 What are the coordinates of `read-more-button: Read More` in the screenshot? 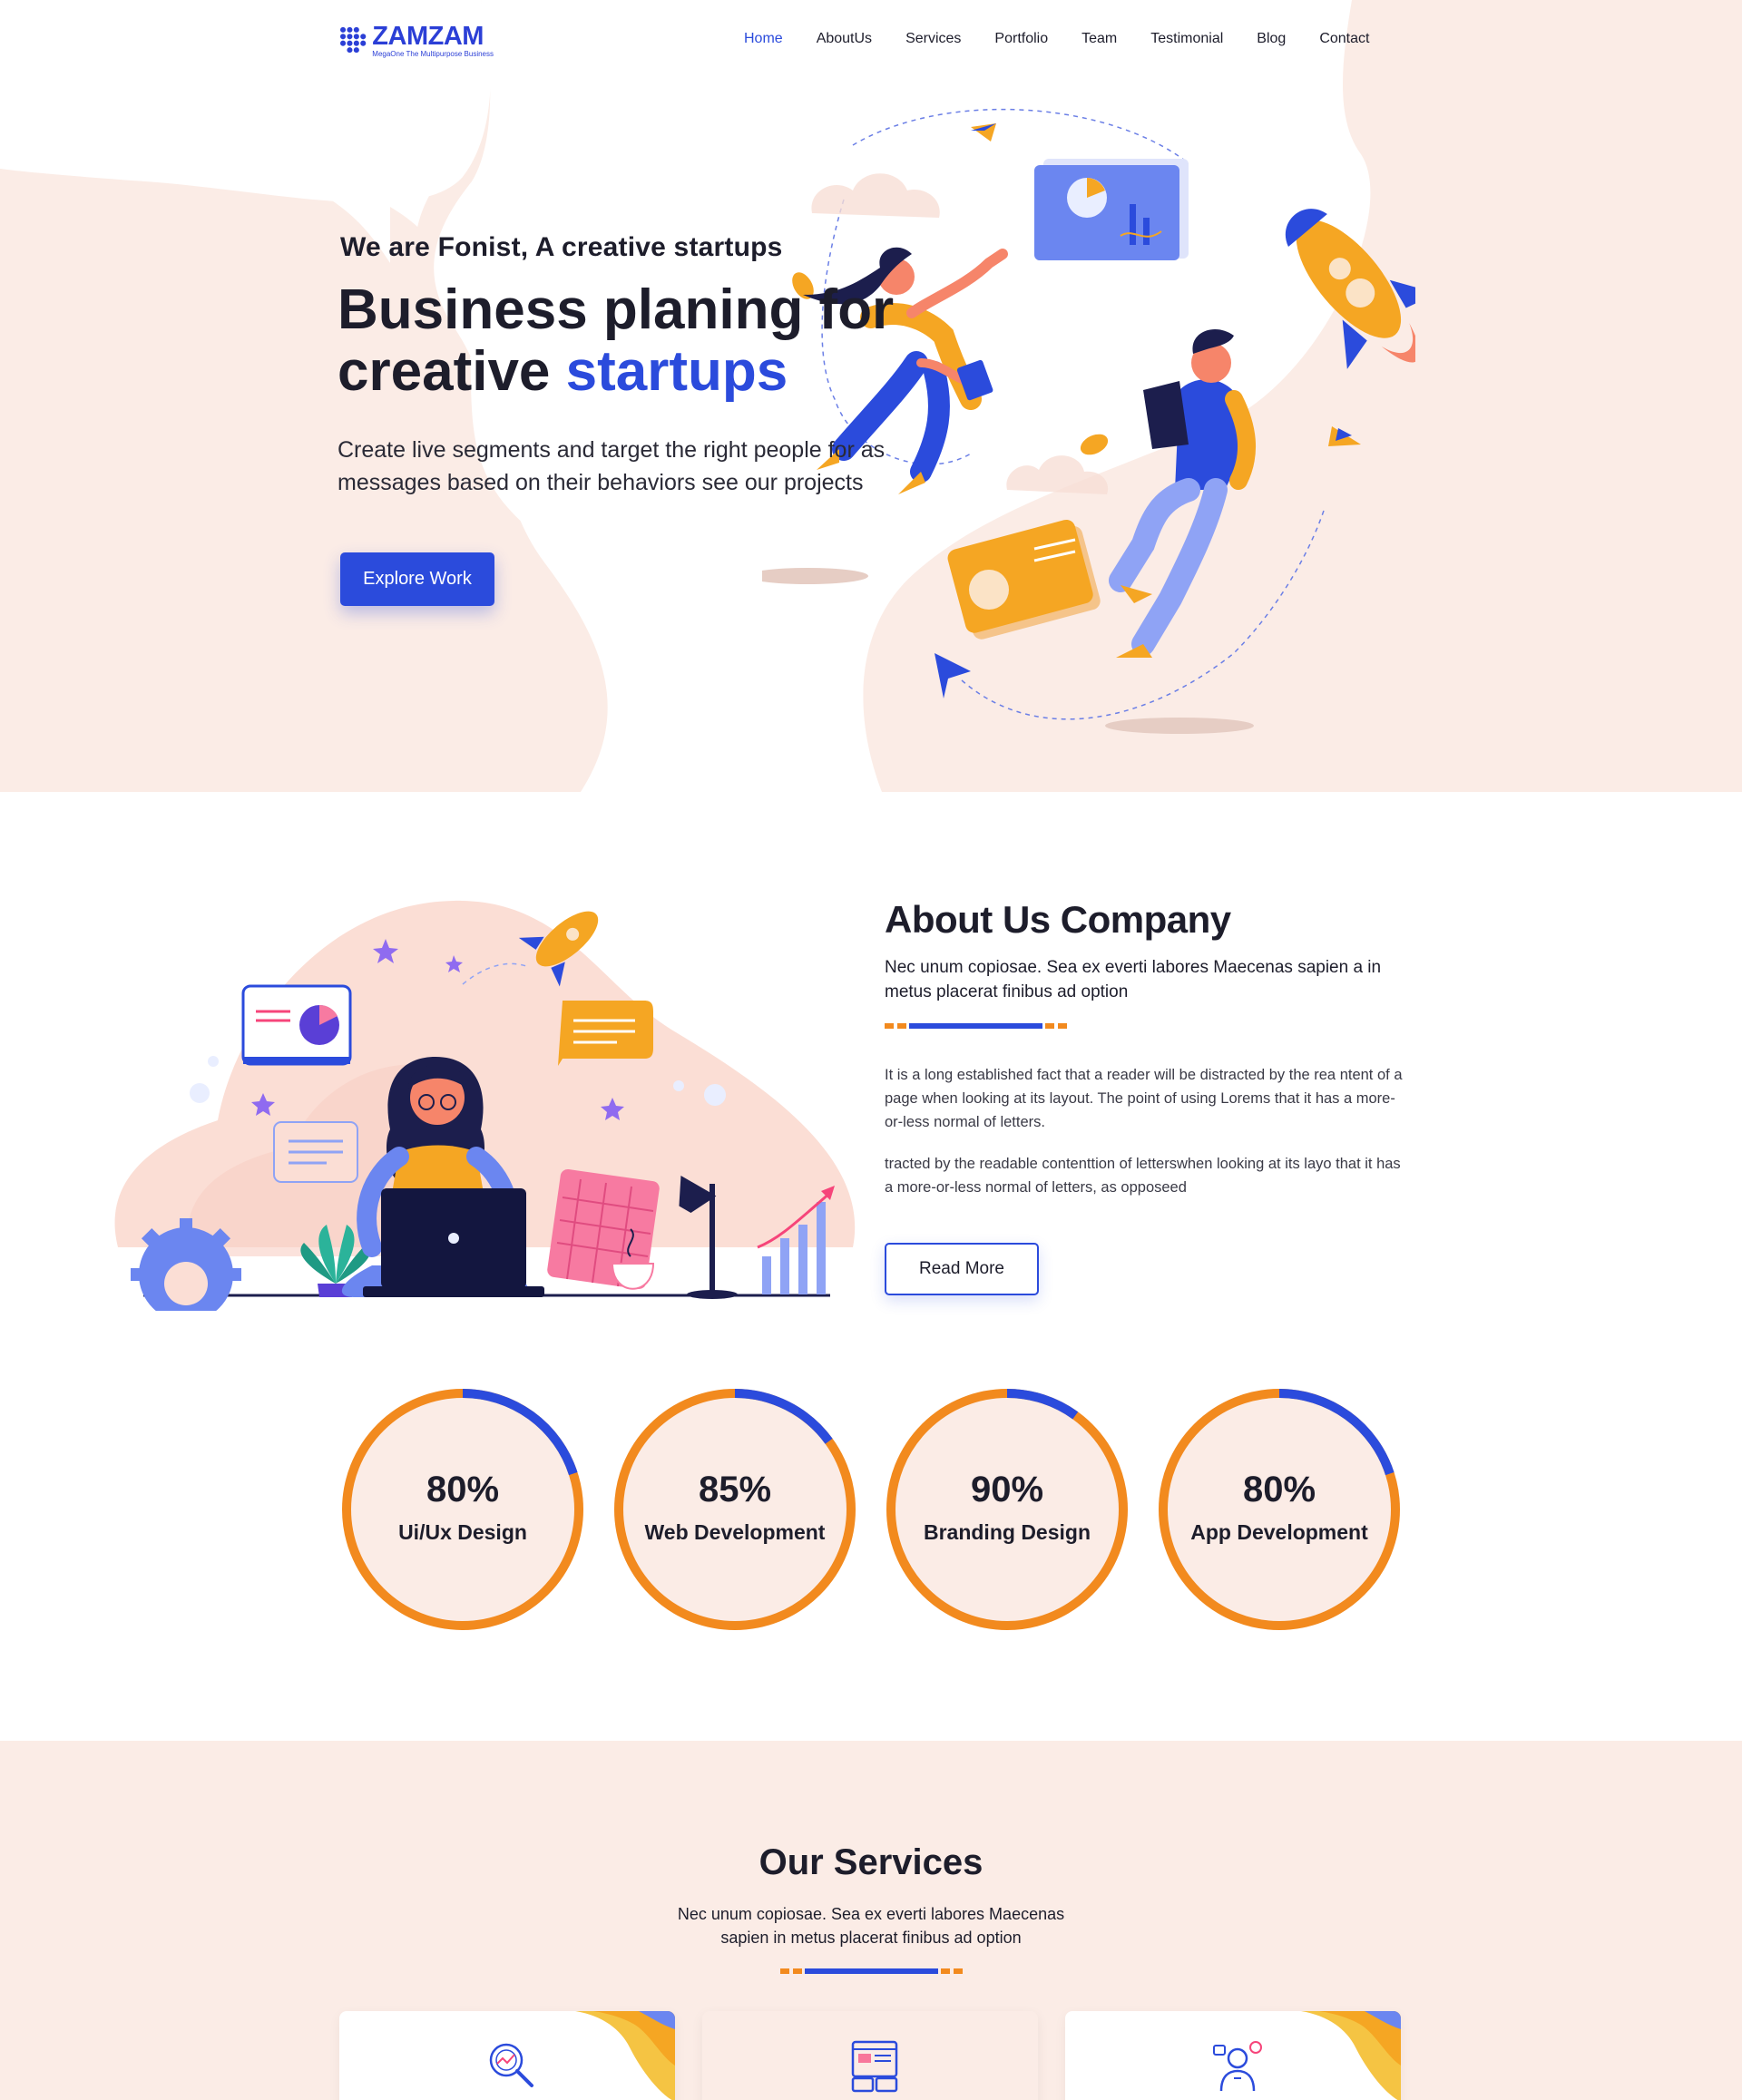 It's located at (962, 1269).